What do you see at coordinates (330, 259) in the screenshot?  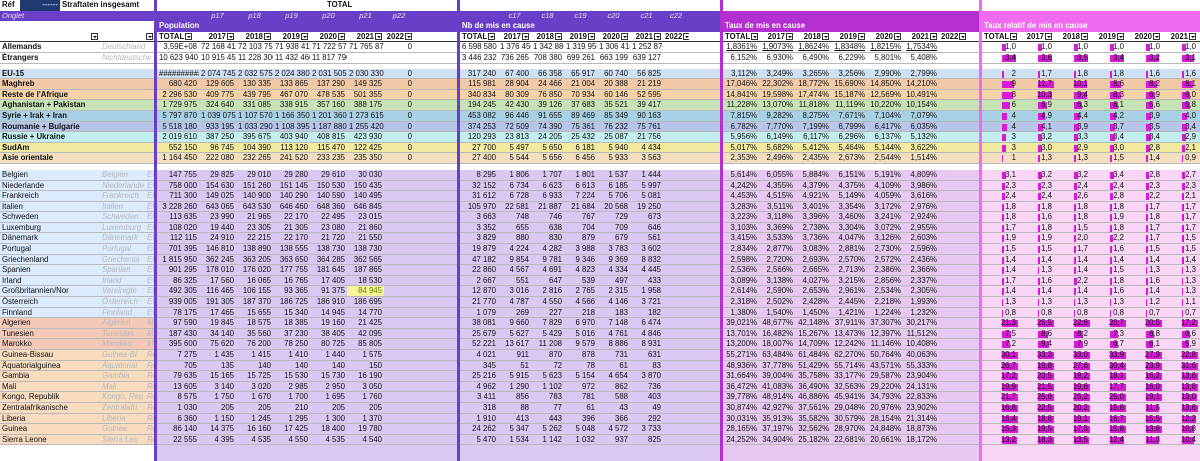 I see `pop-cell: 364 285` at bounding box center [330, 259].